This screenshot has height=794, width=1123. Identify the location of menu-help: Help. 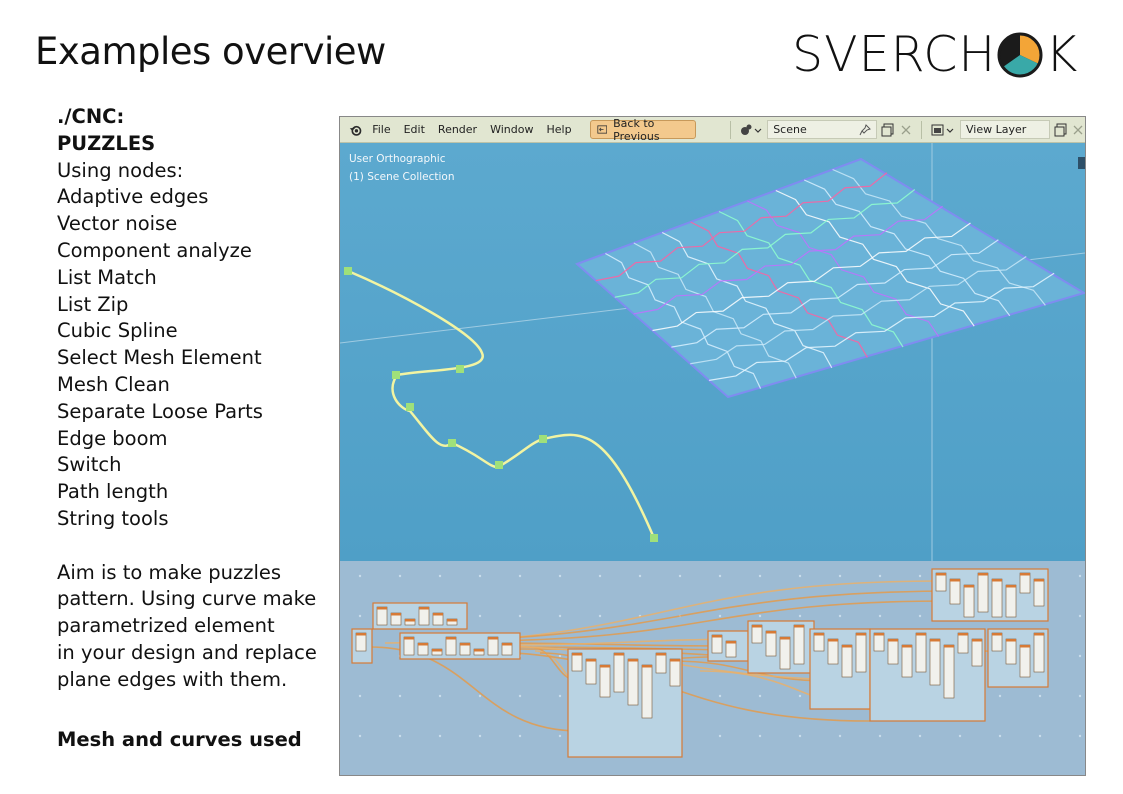
(558, 129).